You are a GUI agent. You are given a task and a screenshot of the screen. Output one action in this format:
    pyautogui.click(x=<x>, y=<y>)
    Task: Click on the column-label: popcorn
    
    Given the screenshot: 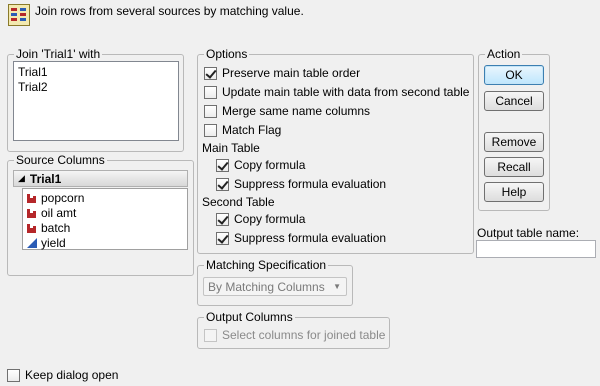 What is the action you would take?
    pyautogui.click(x=63, y=197)
    